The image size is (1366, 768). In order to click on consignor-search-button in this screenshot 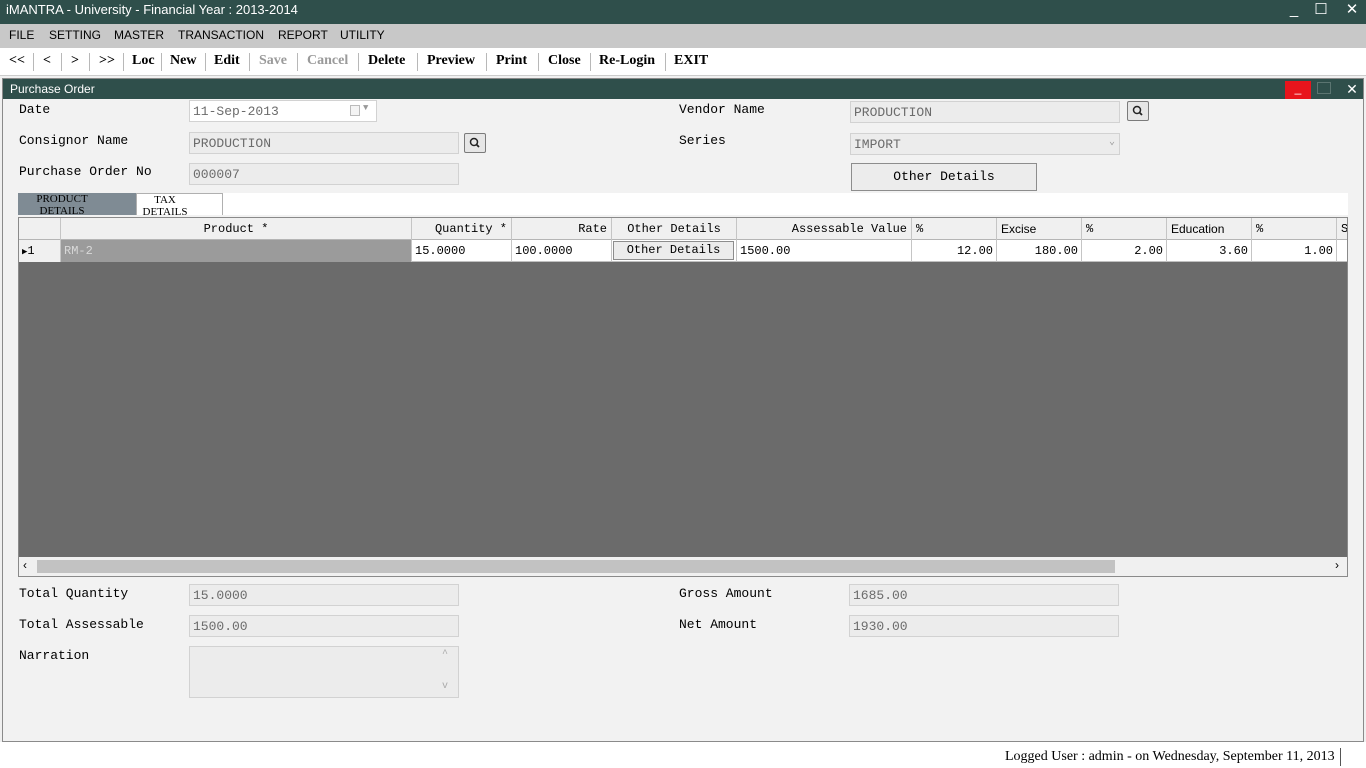, I will do `click(475, 143)`.